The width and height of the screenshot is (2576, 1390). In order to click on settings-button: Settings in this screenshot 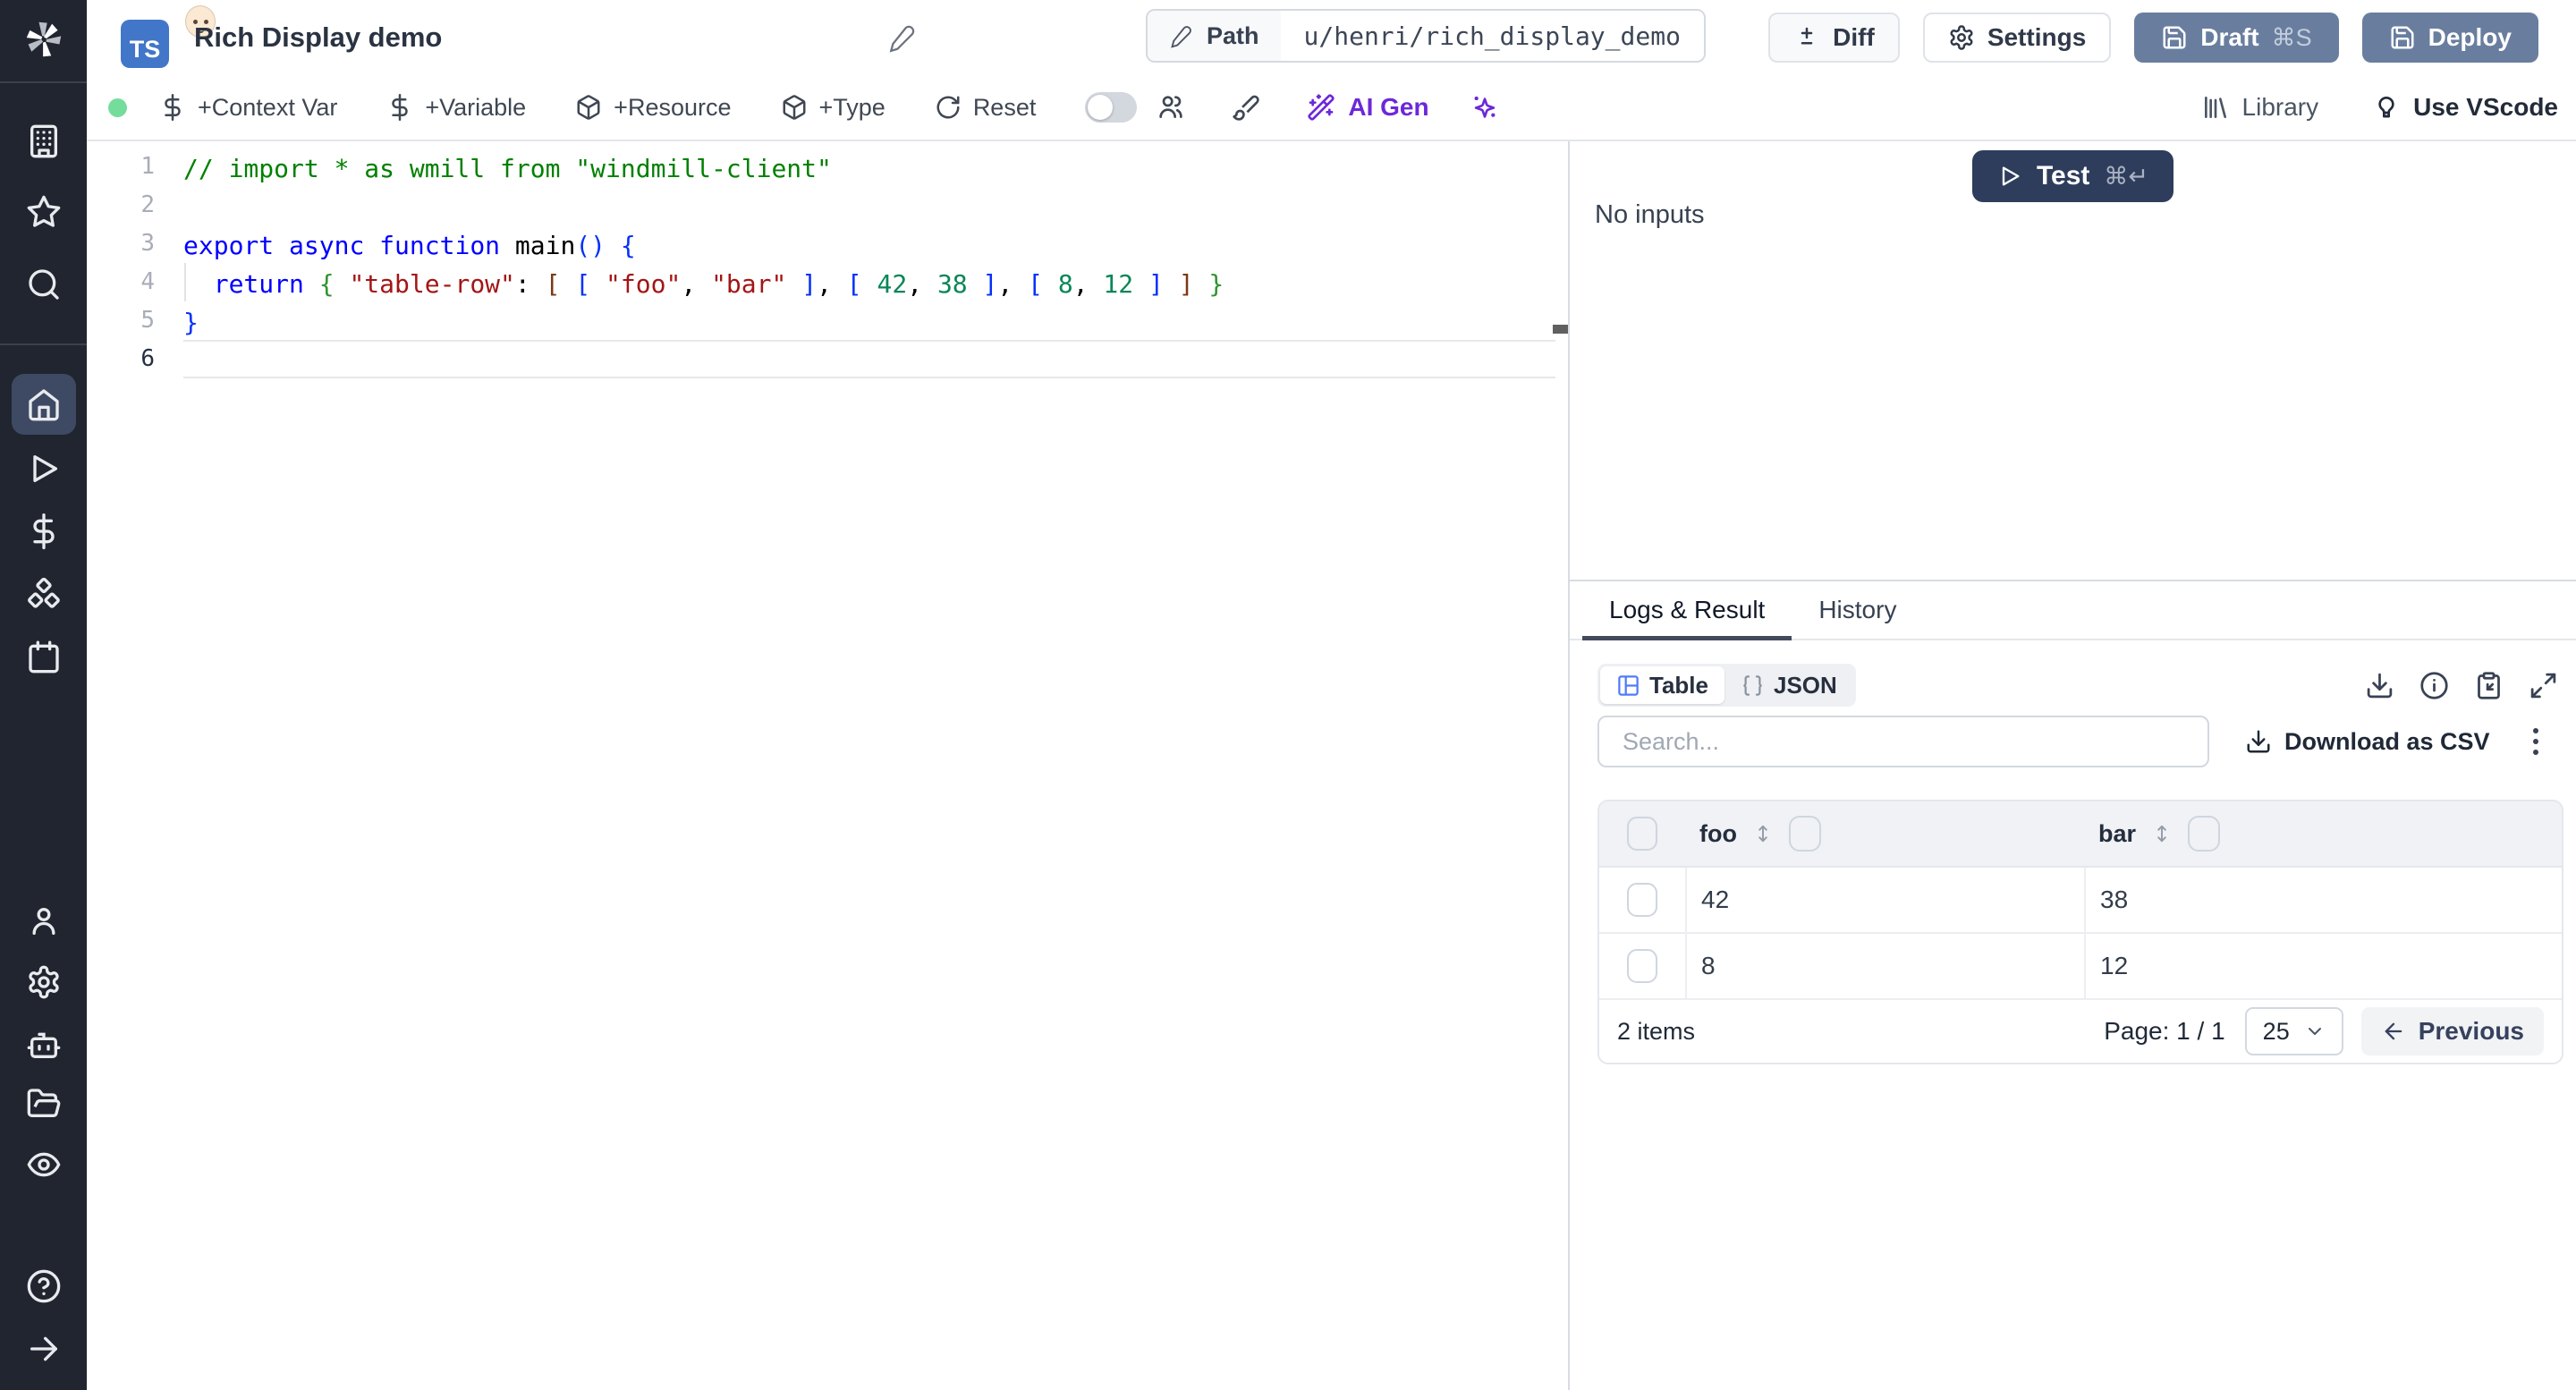, I will do `click(2017, 38)`.